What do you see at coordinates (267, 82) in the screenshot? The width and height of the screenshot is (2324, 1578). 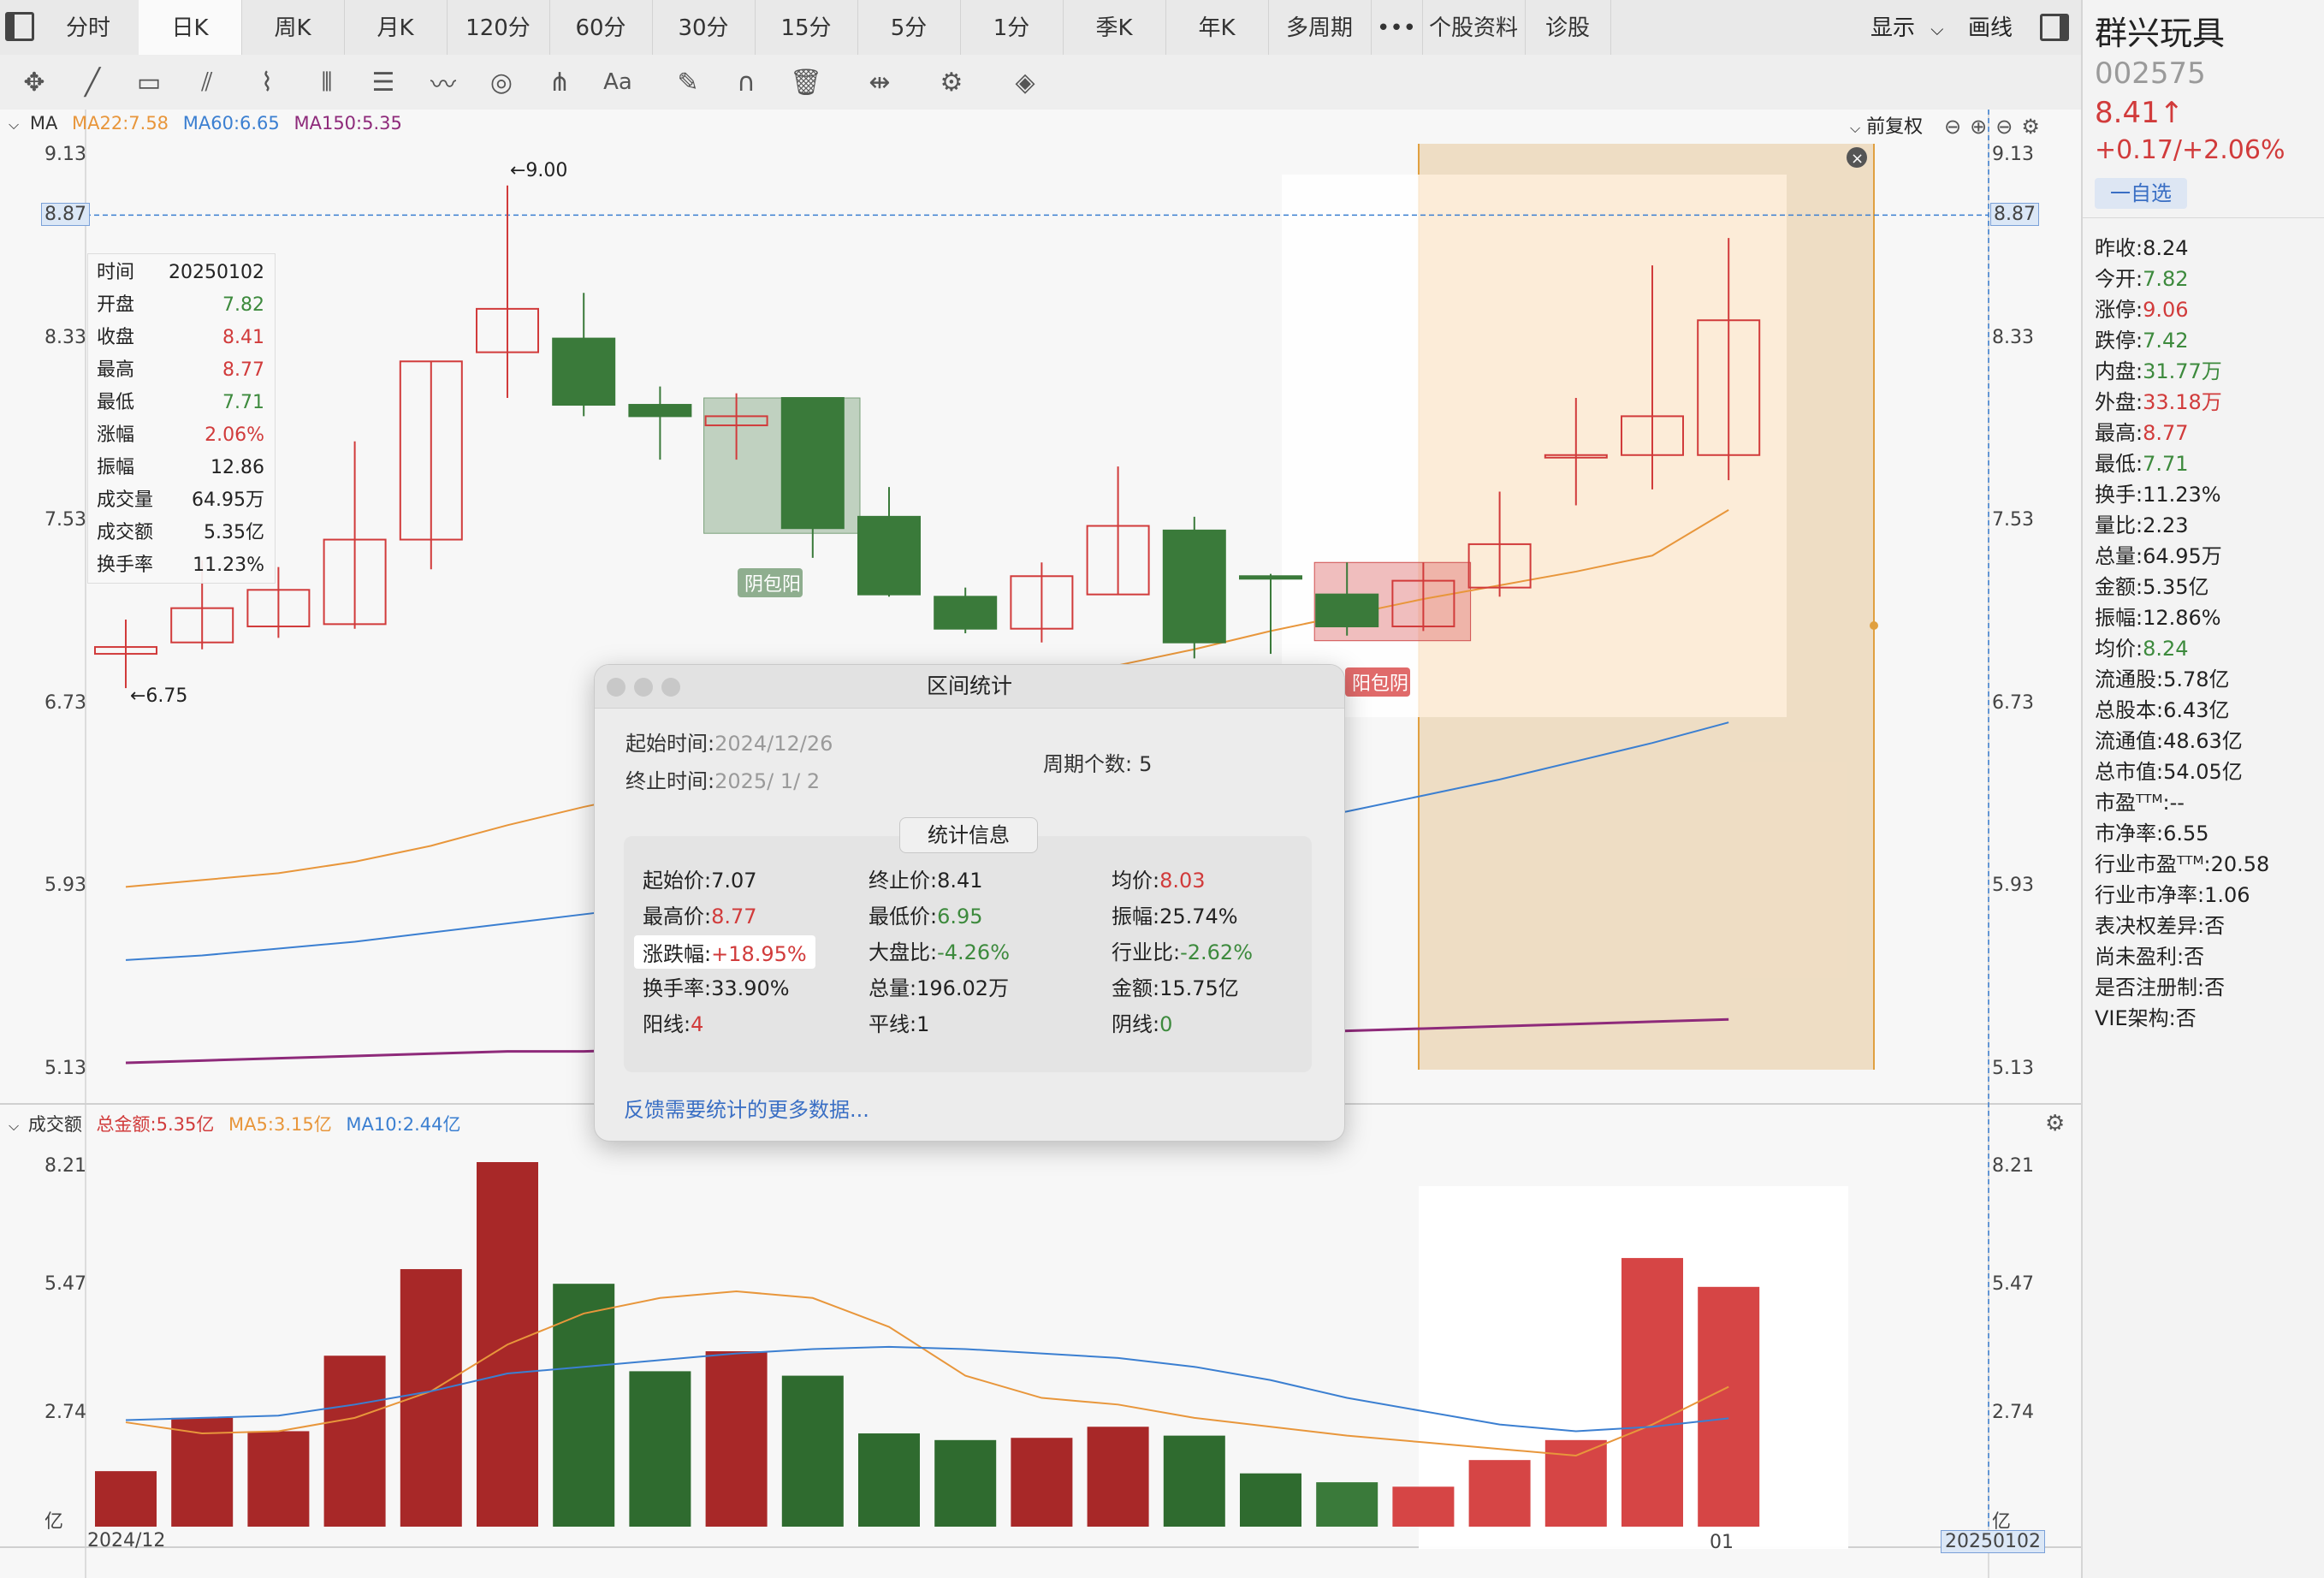 I see `channel-tool-icon: ⌇` at bounding box center [267, 82].